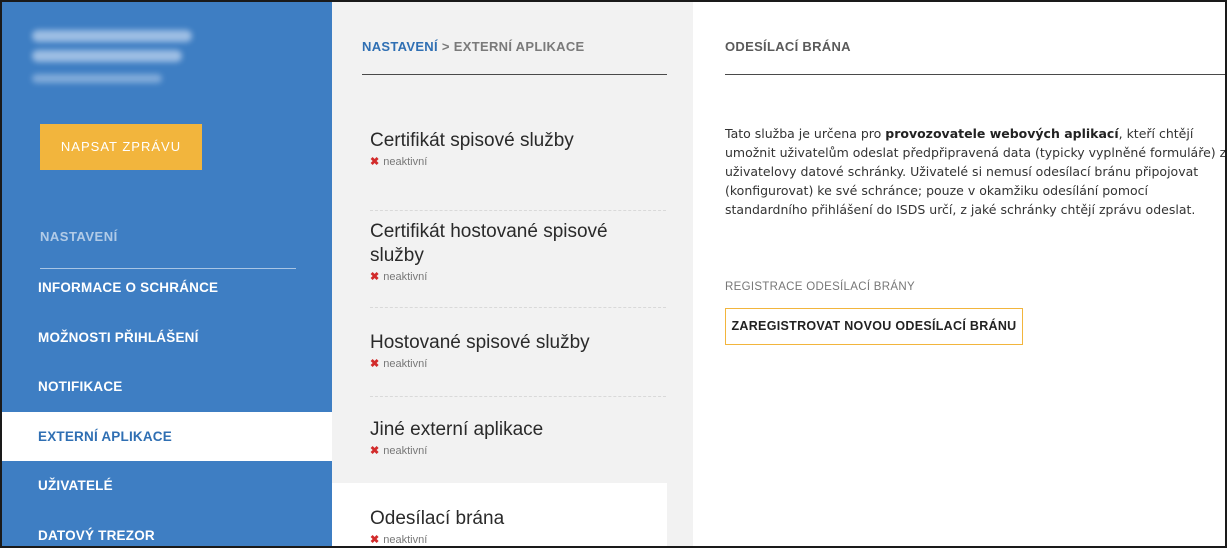 Image resolution: width=1227 pixels, height=548 pixels. Describe the element at coordinates (820, 287) in the screenshot. I see `registration-label: REGISTRACE ODESÍLACÍ BRÁNY` at that location.